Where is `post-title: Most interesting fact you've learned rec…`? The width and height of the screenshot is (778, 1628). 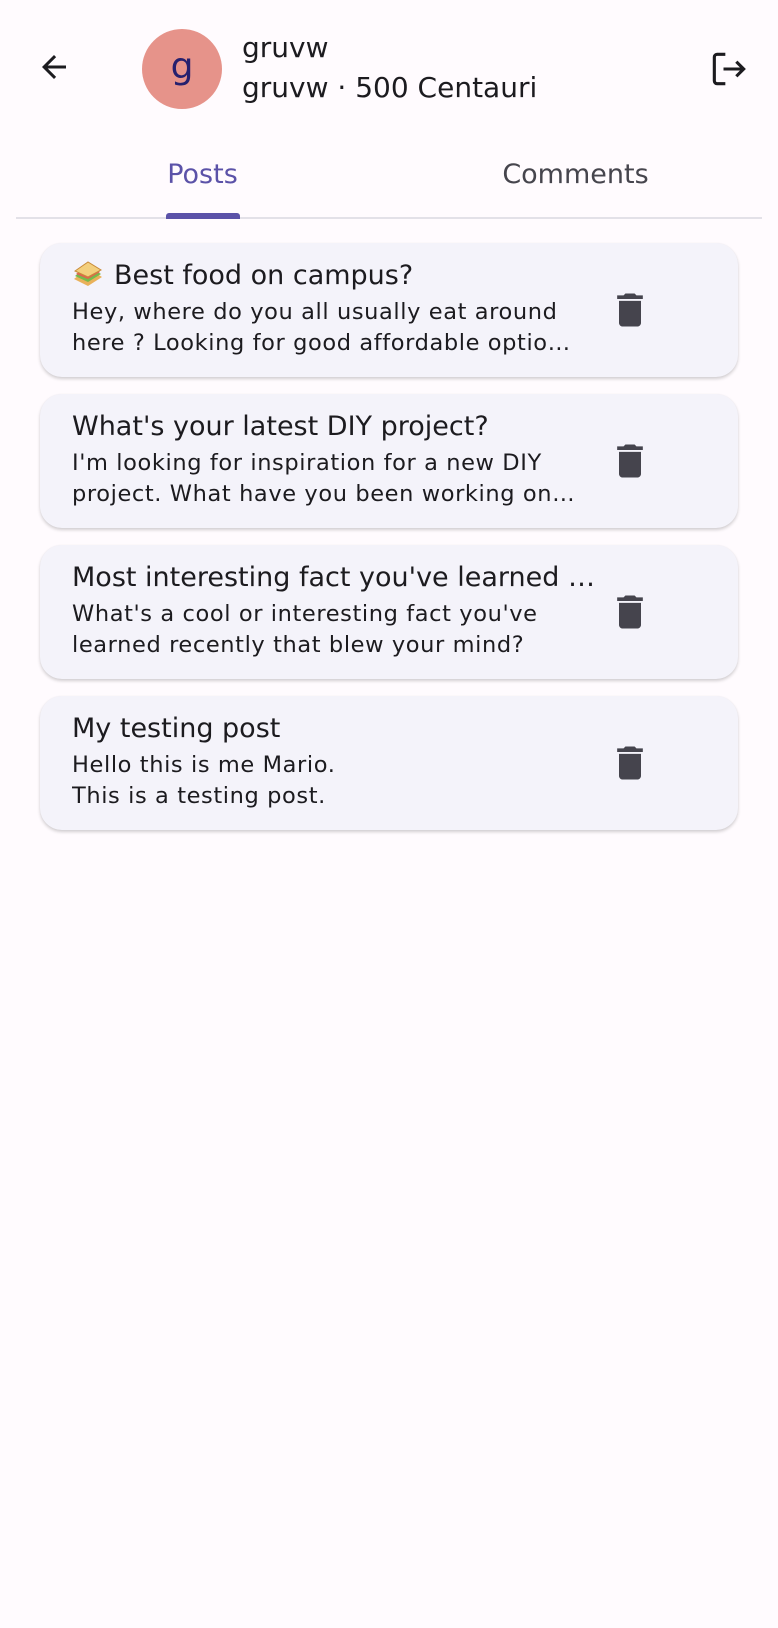
post-title: Most interesting fact you've learned rec… is located at coordinates (337, 577).